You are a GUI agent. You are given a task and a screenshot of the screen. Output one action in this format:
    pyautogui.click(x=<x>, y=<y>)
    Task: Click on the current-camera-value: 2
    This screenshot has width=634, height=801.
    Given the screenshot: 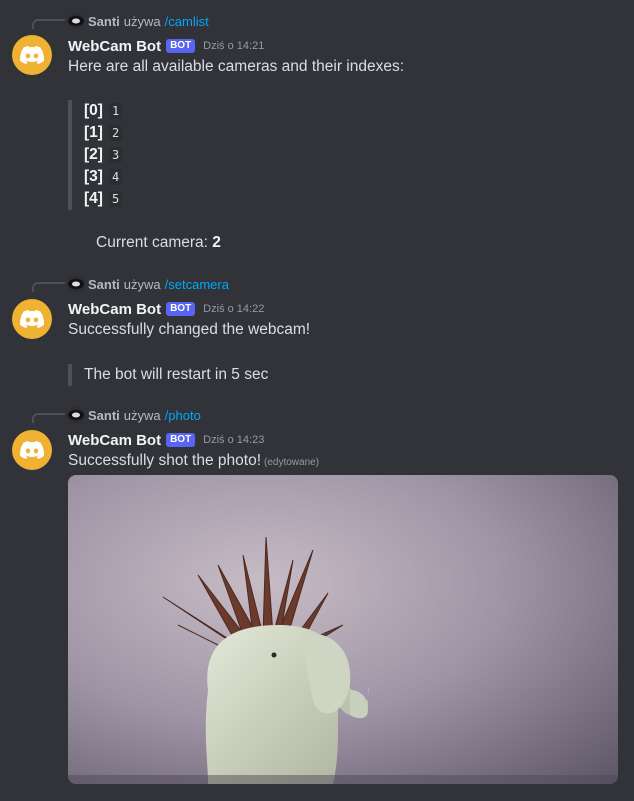 What is the action you would take?
    pyautogui.click(x=216, y=242)
    